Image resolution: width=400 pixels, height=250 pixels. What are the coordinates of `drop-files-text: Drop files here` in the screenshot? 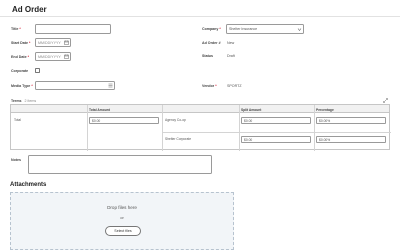 It's located at (122, 207).